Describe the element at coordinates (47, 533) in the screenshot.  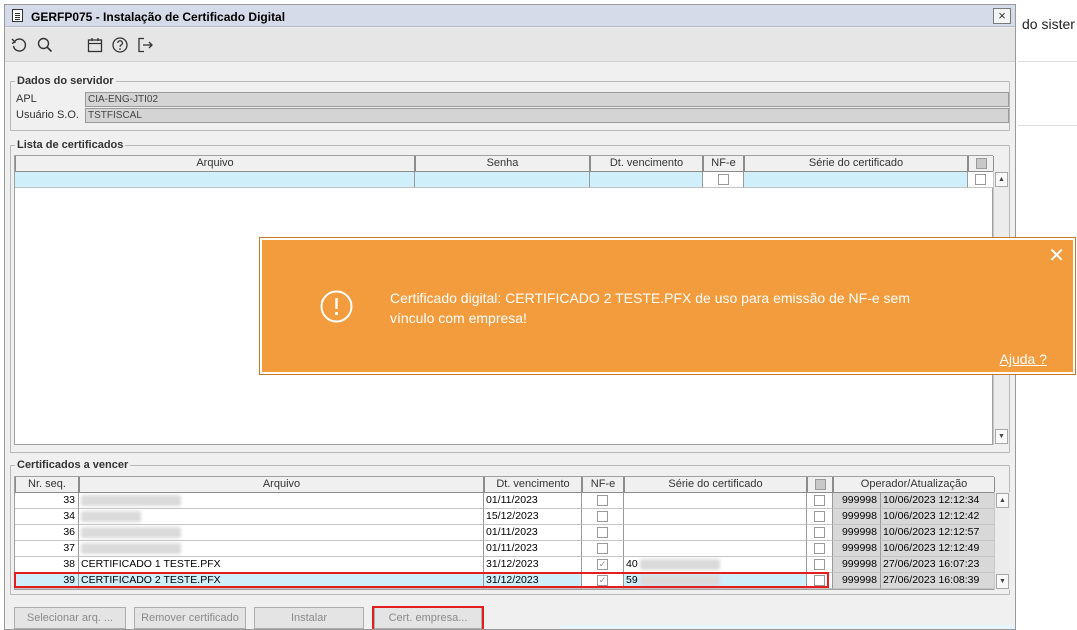
I see `table-cell-seq: 36` at that location.